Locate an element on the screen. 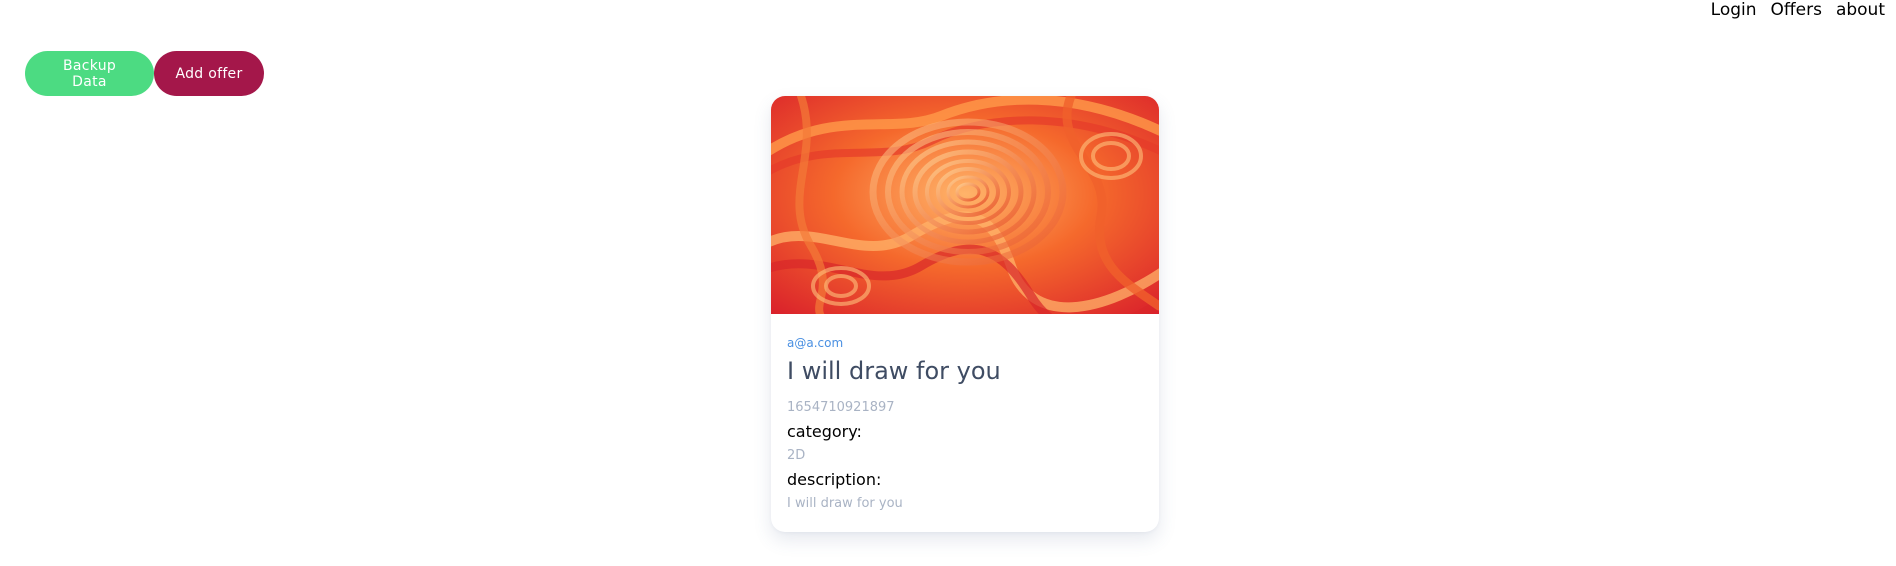 This screenshot has width=1896, height=566. nav-offers-link: Offers is located at coordinates (1796, 10).